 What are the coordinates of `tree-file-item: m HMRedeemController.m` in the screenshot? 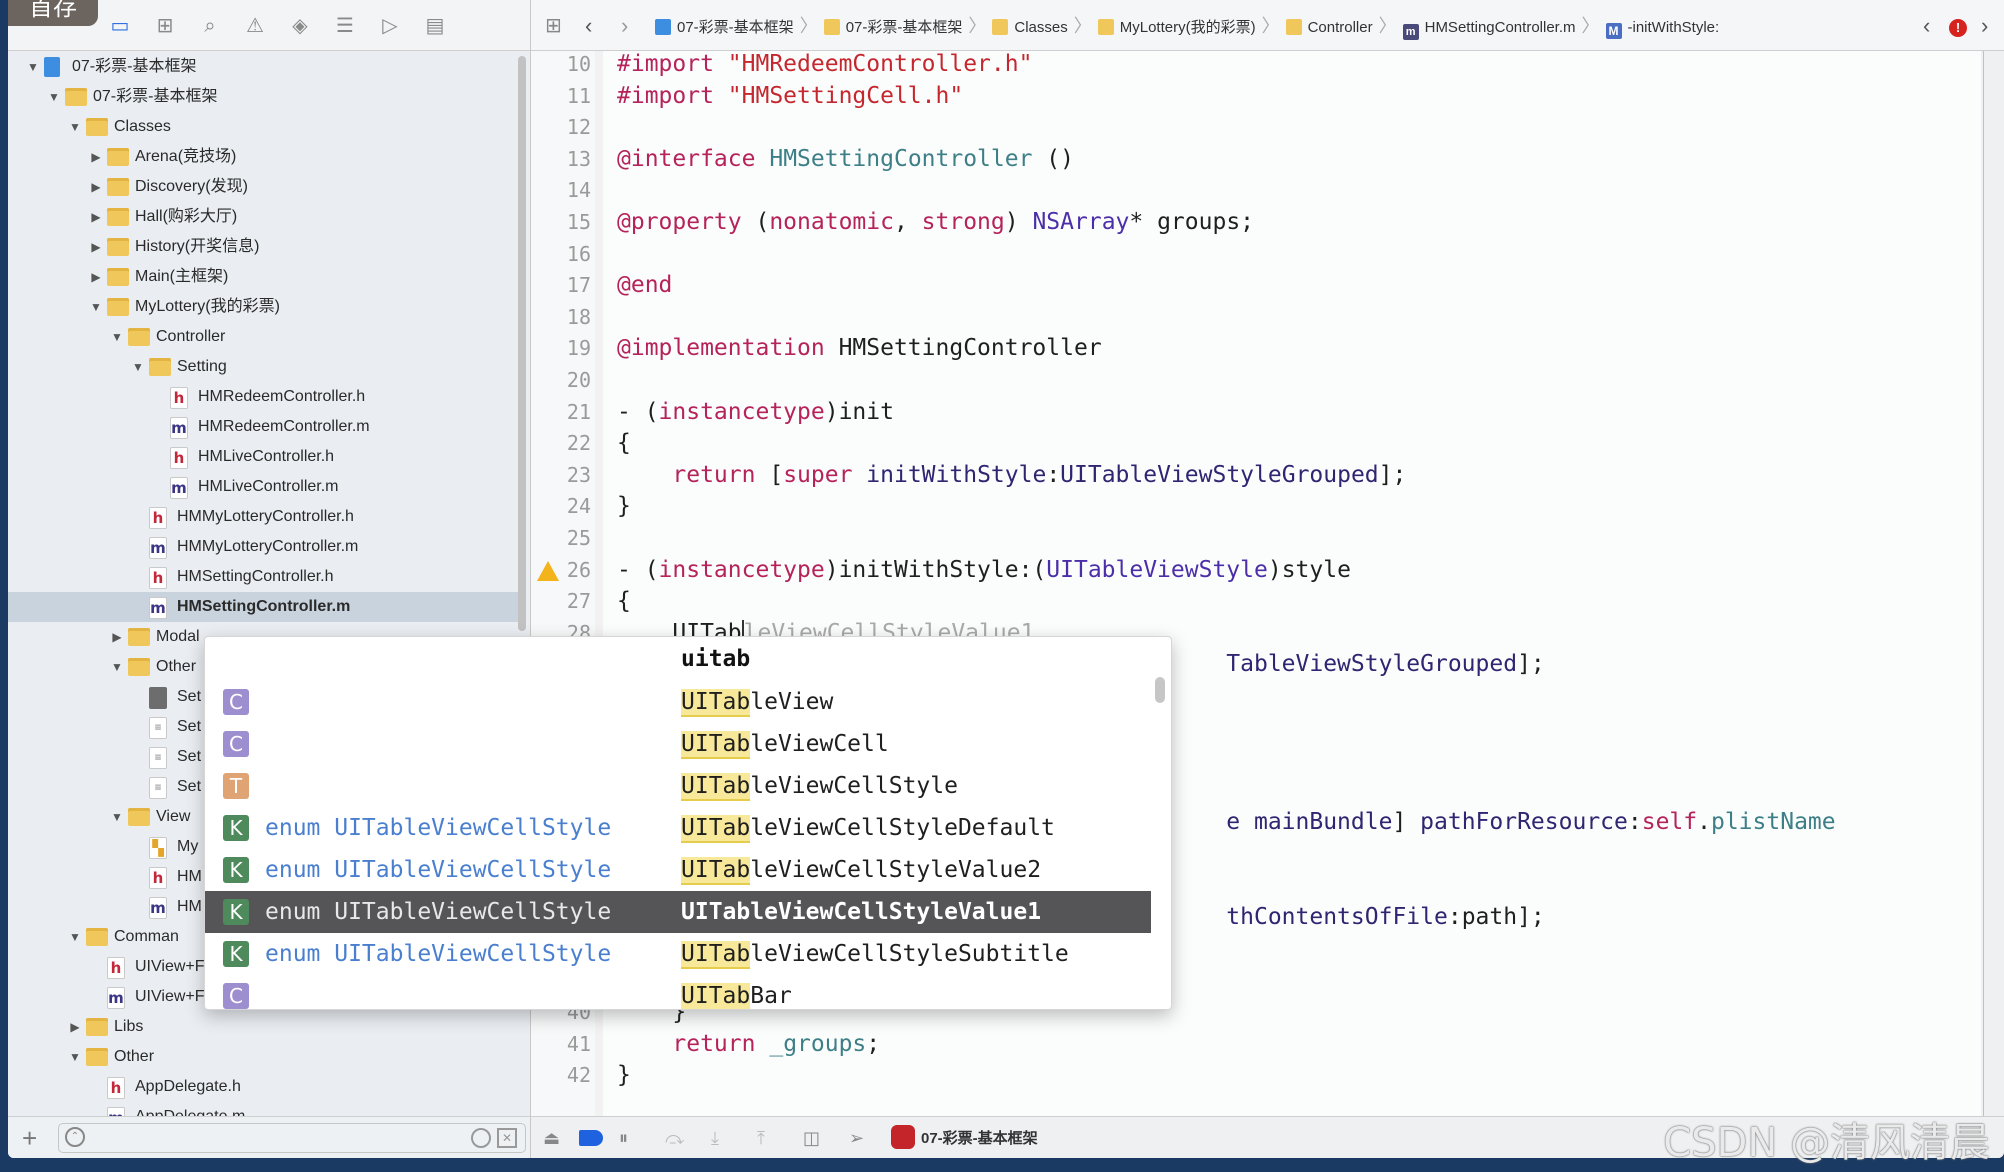 It's located at (263, 427).